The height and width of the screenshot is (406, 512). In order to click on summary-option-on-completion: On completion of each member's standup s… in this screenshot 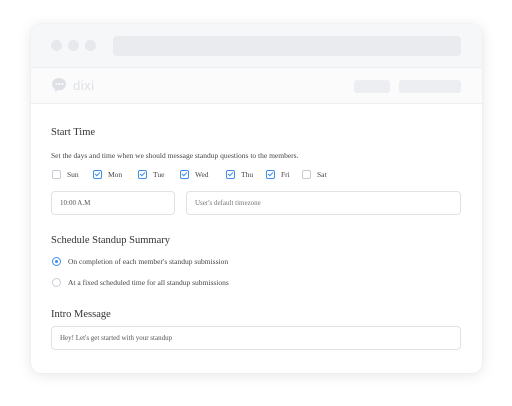, I will do `click(140, 261)`.